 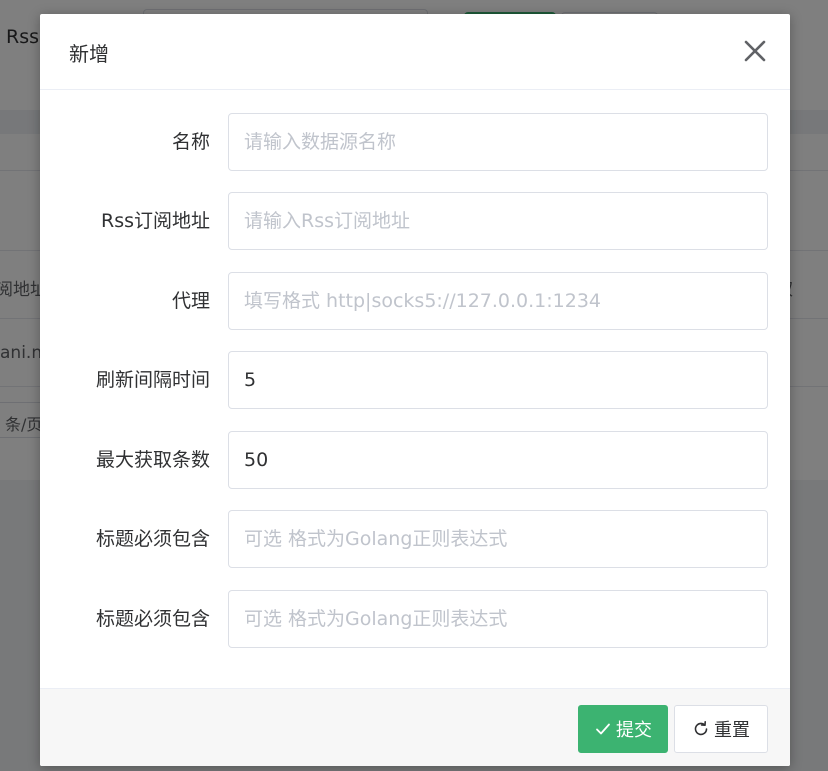 I want to click on submit-label: 提交, so click(x=634, y=730).